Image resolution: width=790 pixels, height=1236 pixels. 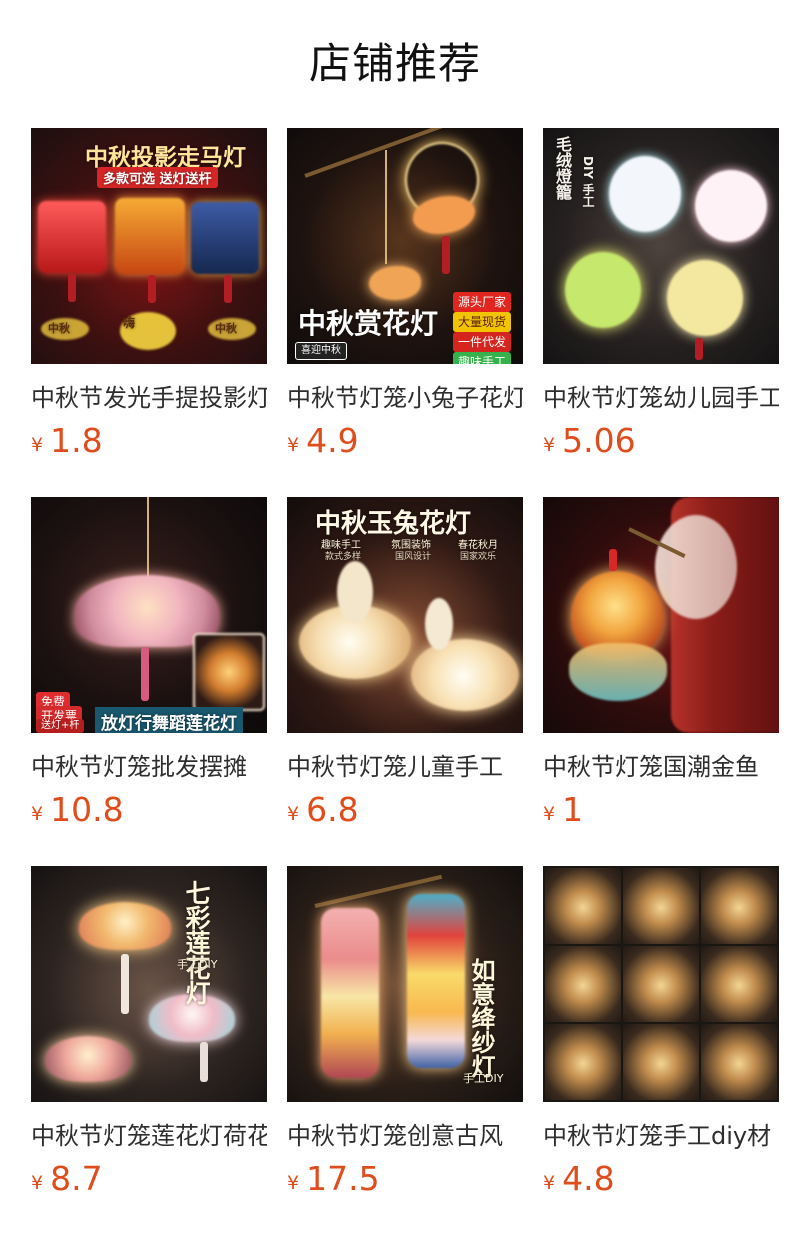 I want to click on page-title: 店铺推荐, so click(x=394, y=63).